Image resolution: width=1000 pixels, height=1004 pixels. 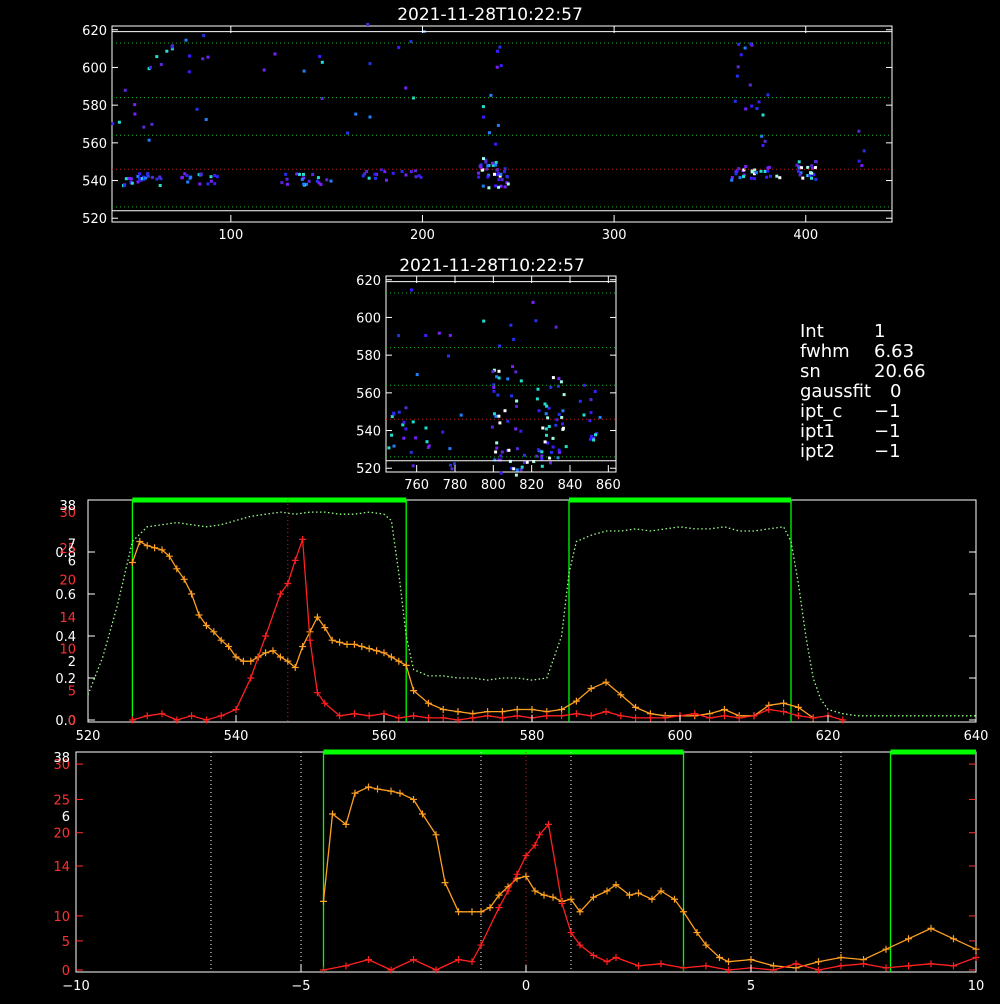 What do you see at coordinates (896, 391) in the screenshot?
I see `info-value: 0` at bounding box center [896, 391].